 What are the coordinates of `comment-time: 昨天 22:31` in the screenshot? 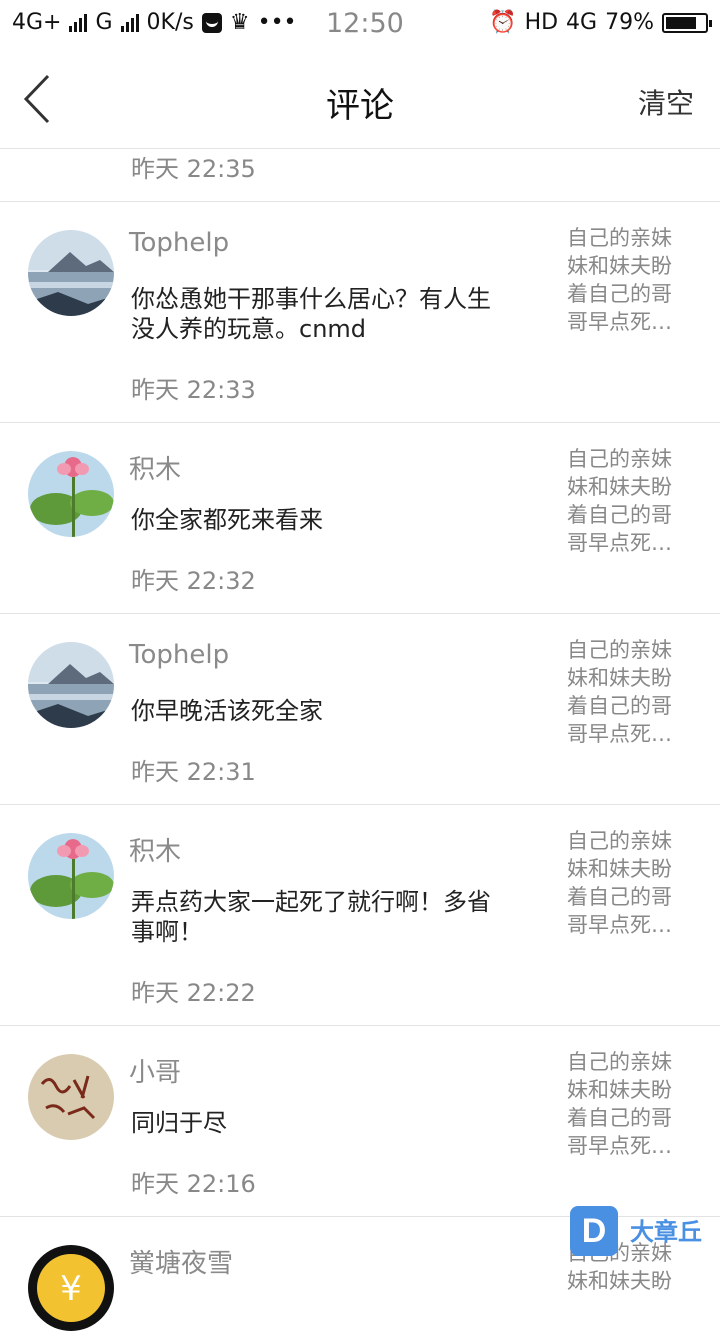 It's located at (193, 772).